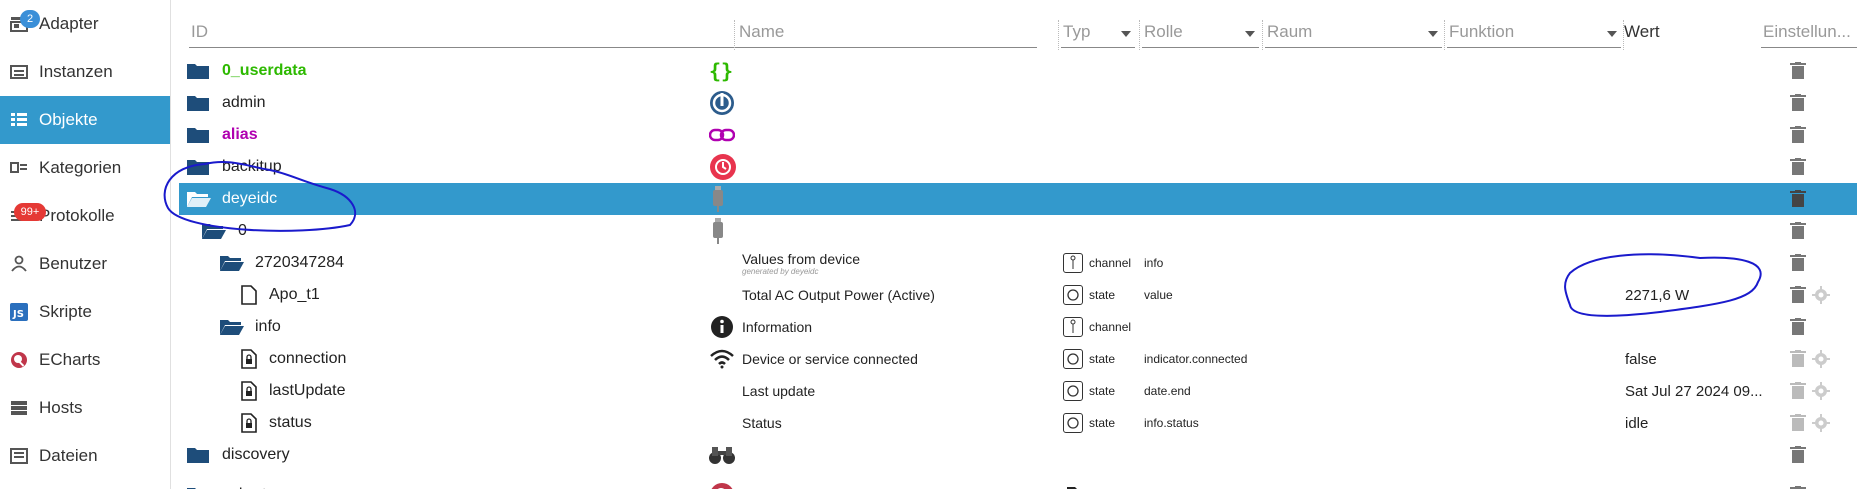 Image resolution: width=1857 pixels, height=489 pixels. What do you see at coordinates (1167, 391) in the screenshot?
I see `object-role: date.end` at bounding box center [1167, 391].